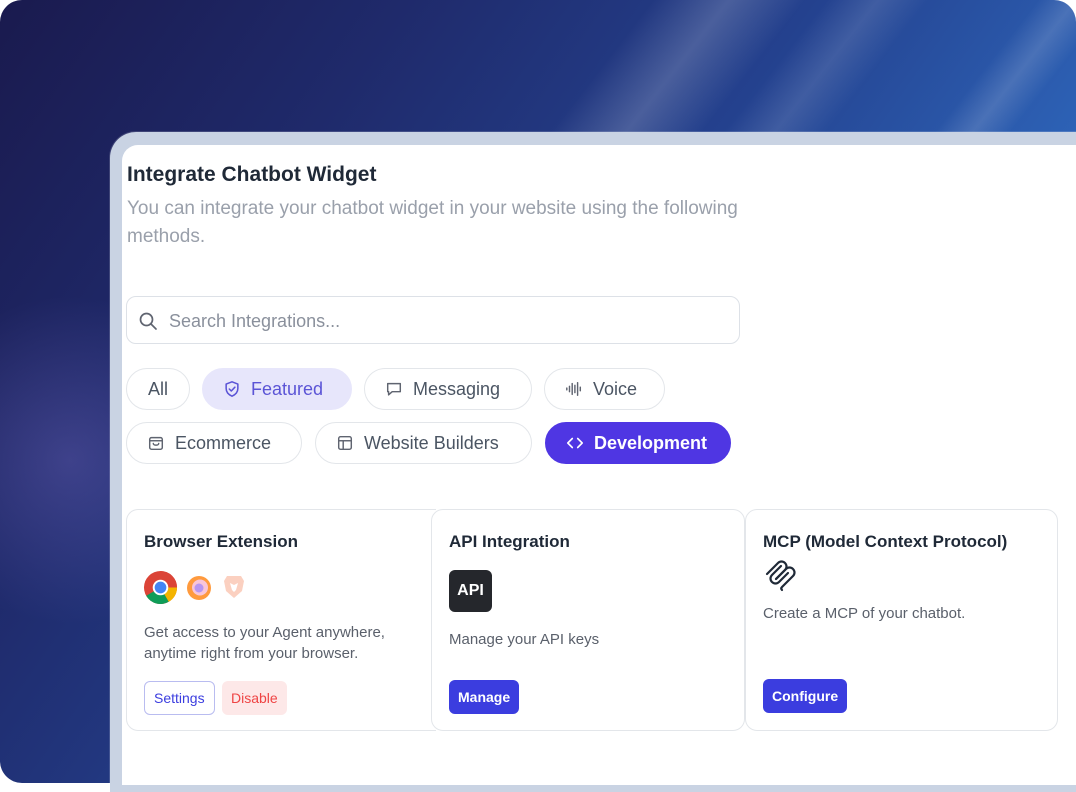  Describe the element at coordinates (223, 442) in the screenshot. I see `filter-chip-label: Ecommerce` at that location.